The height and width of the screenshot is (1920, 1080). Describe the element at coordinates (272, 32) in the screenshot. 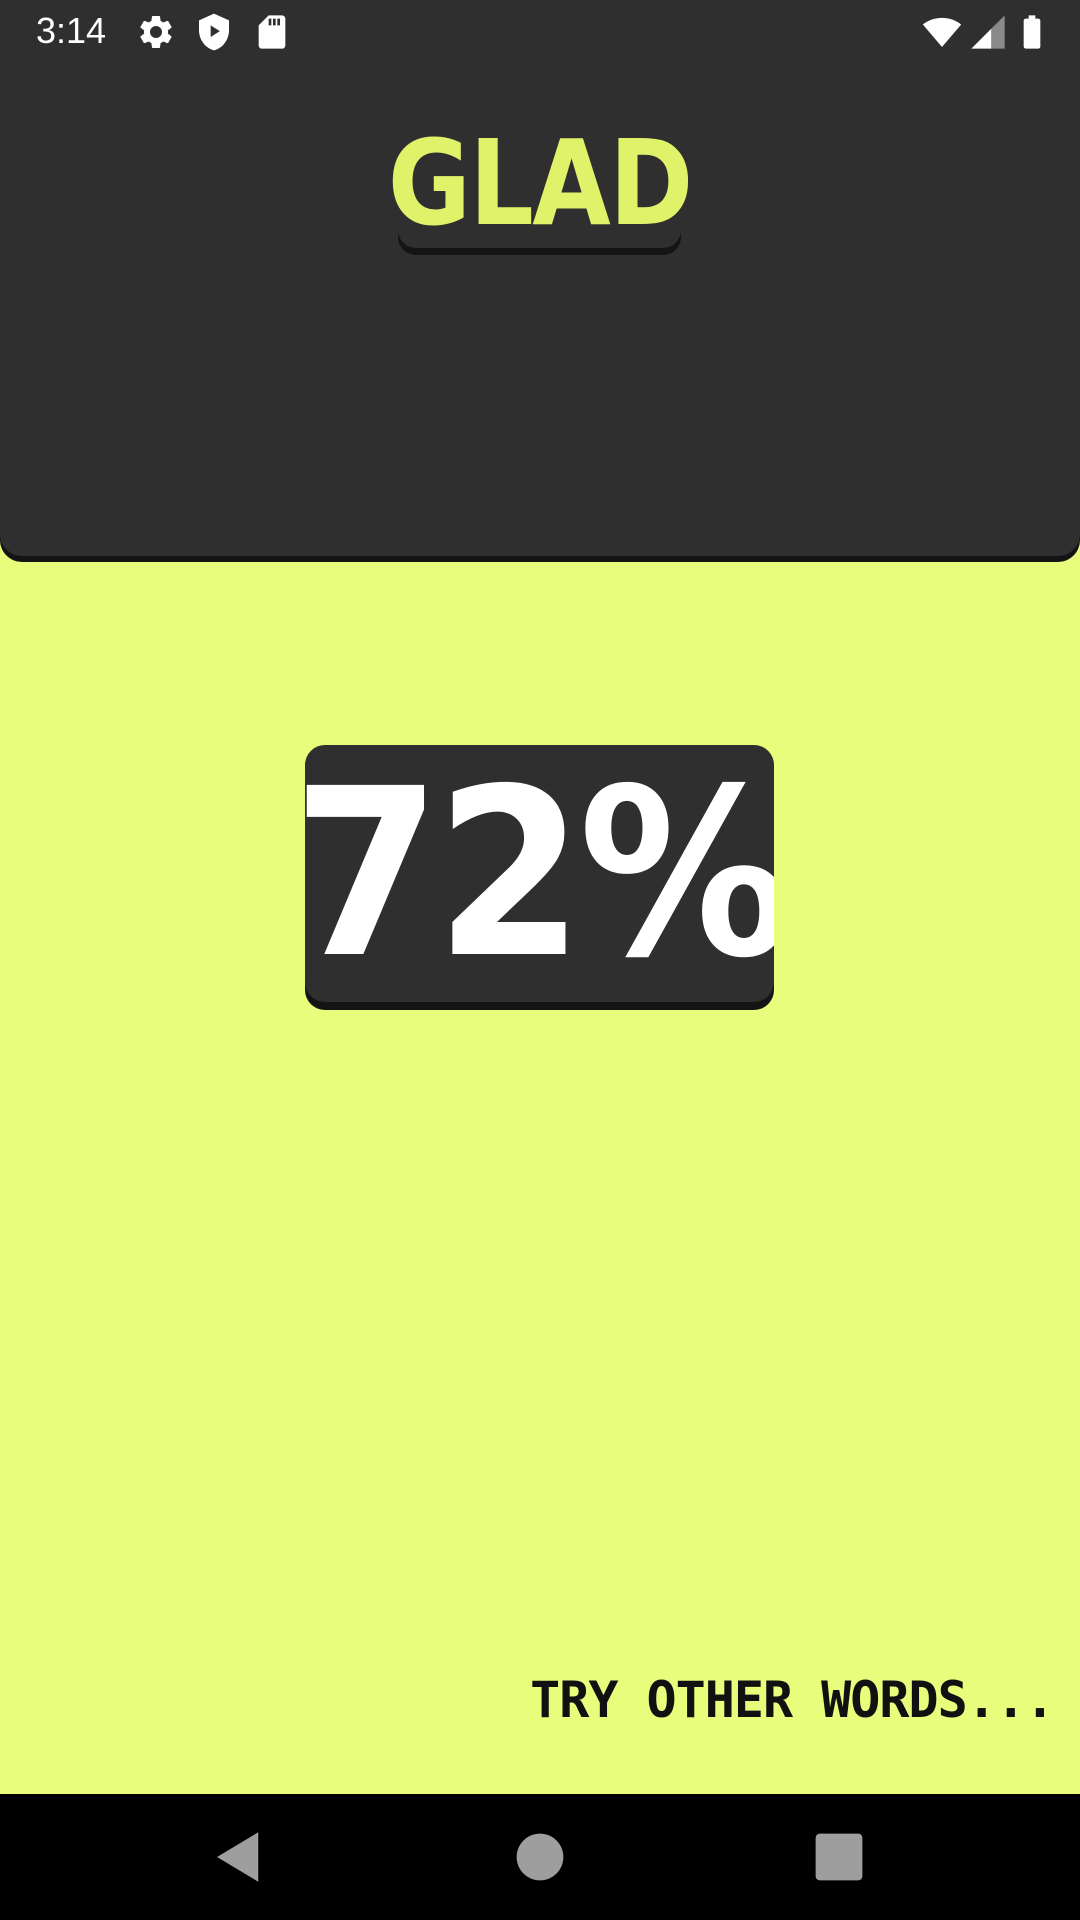

I see `sd-card-icon` at that location.